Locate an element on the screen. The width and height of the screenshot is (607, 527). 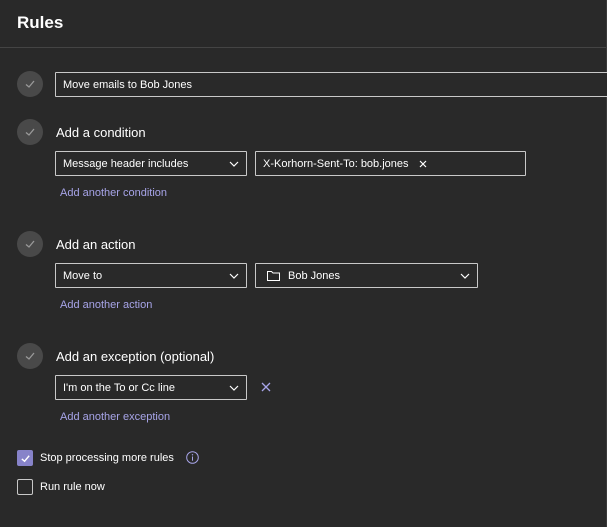
add-condition-link: Add another condition is located at coordinates (113, 193).